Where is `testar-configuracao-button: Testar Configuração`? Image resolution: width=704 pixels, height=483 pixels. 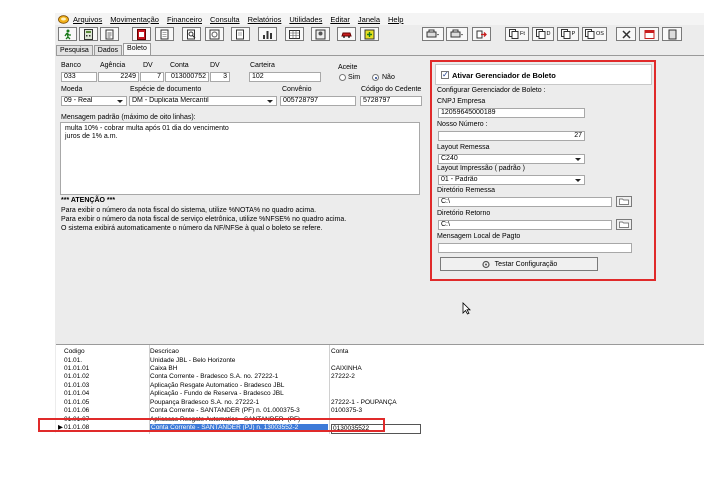
testar-configuracao-button: Testar Configuração is located at coordinates (519, 264).